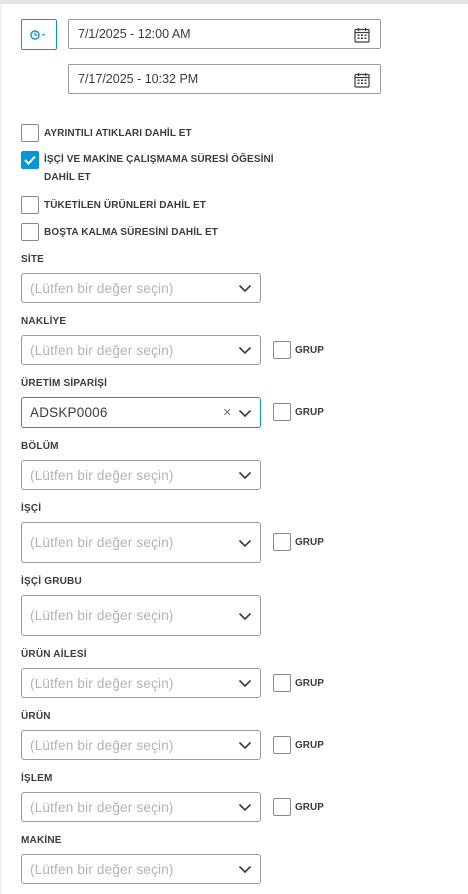  What do you see at coordinates (224, 79) in the screenshot?
I see `end-datetime-input: 7/17/2025 - 10:32 PM` at bounding box center [224, 79].